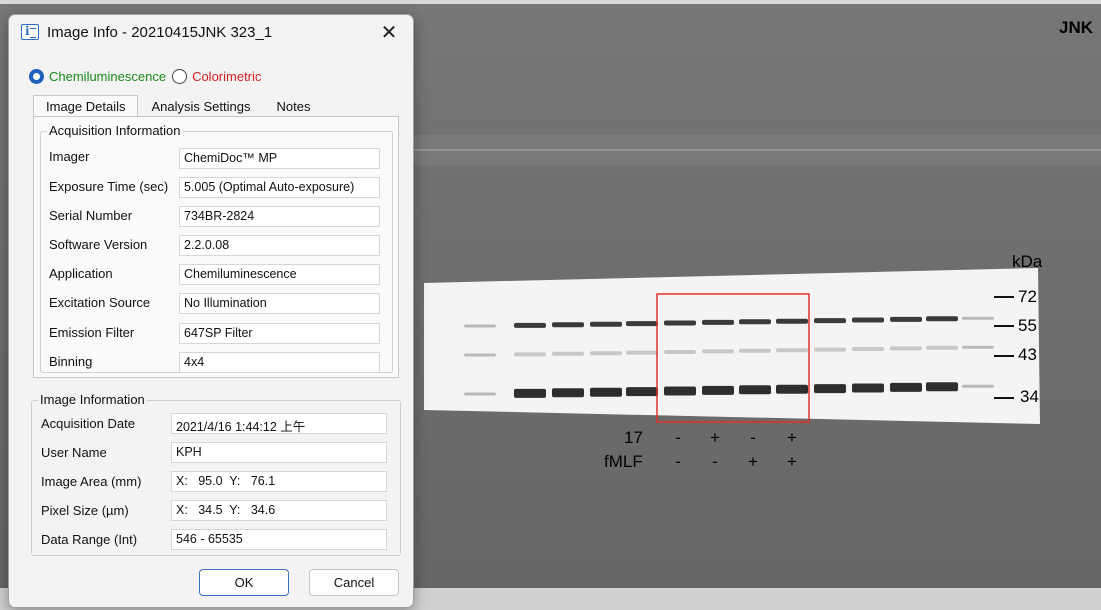  I want to click on acquisition-legend: Acquisition Information, so click(115, 130).